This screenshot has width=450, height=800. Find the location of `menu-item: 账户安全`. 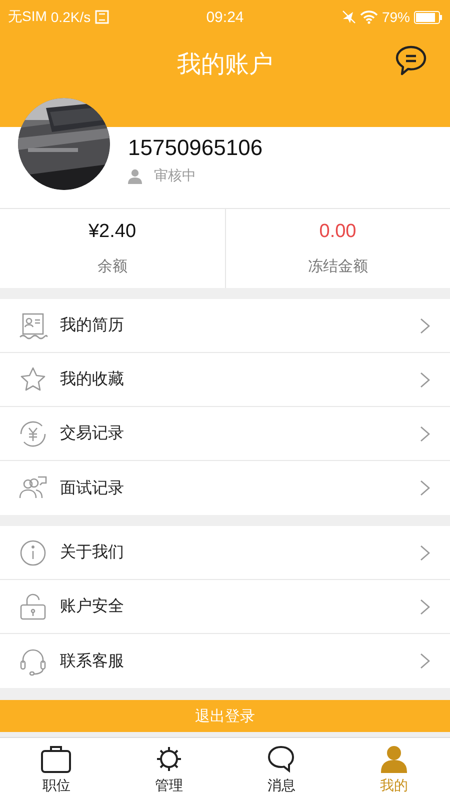

menu-item: 账户安全 is located at coordinates (225, 607).